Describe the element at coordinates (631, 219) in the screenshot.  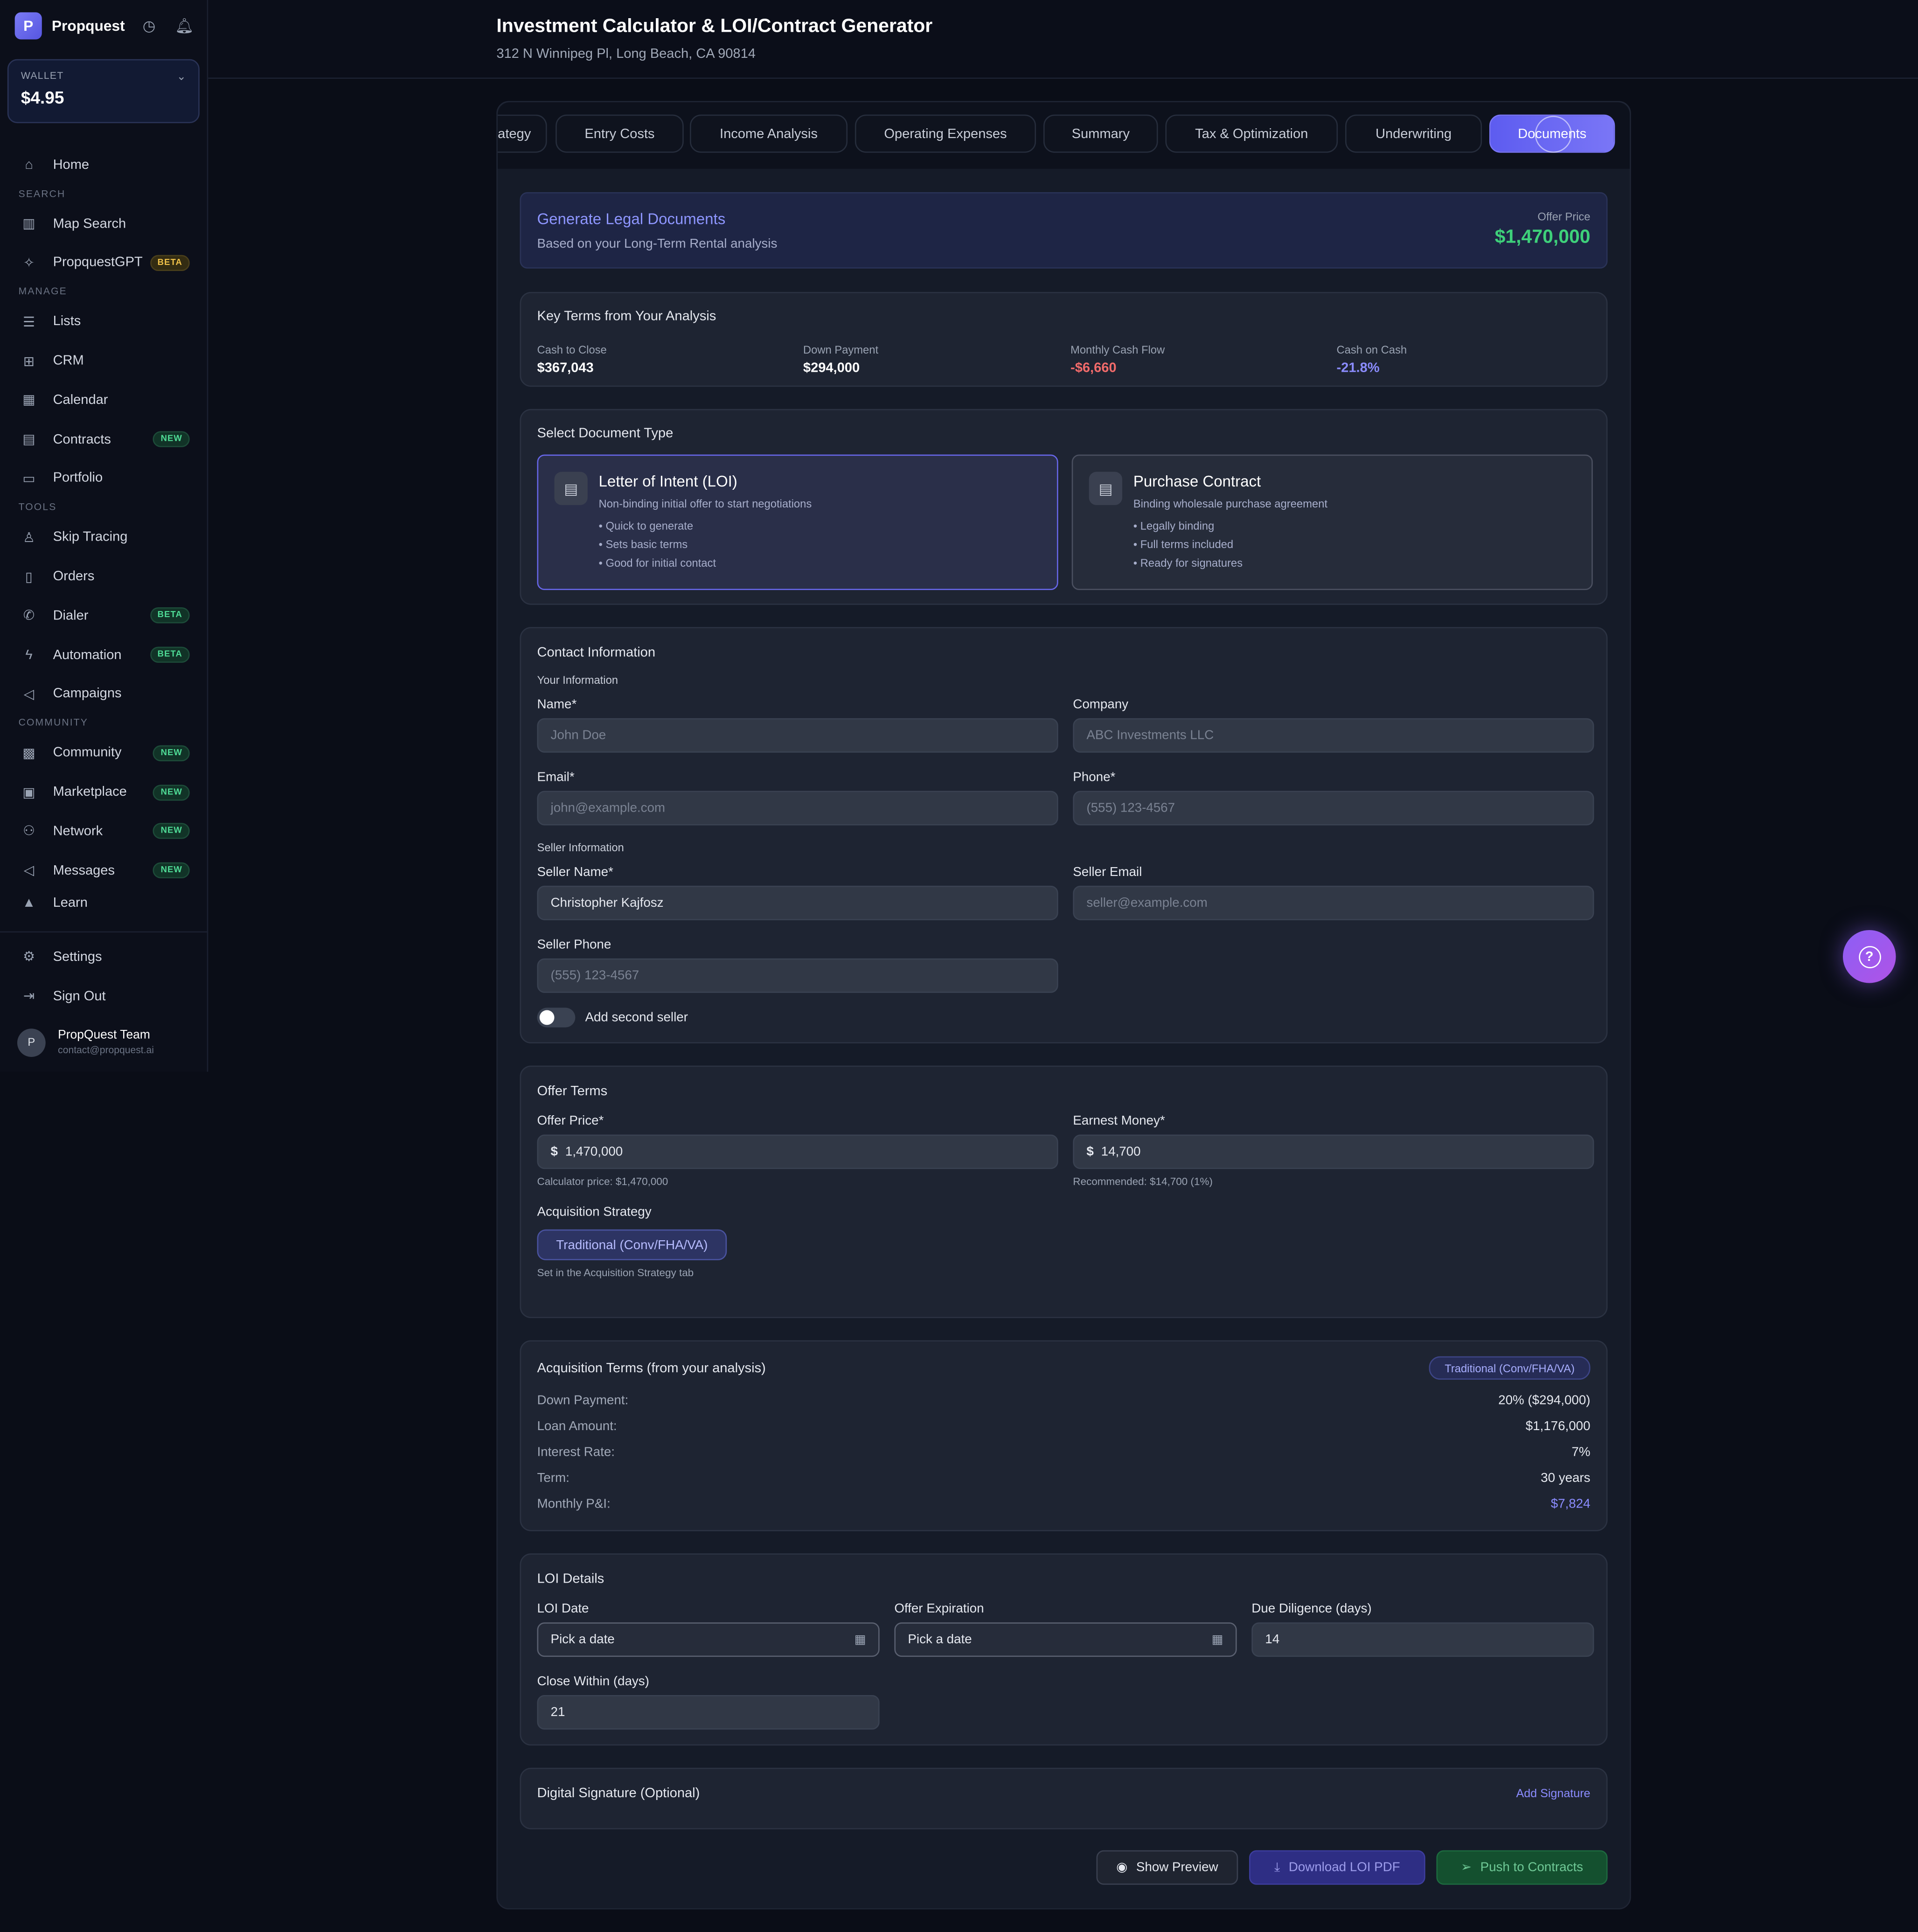
I see `banner-title: Generate Legal Documents` at that location.